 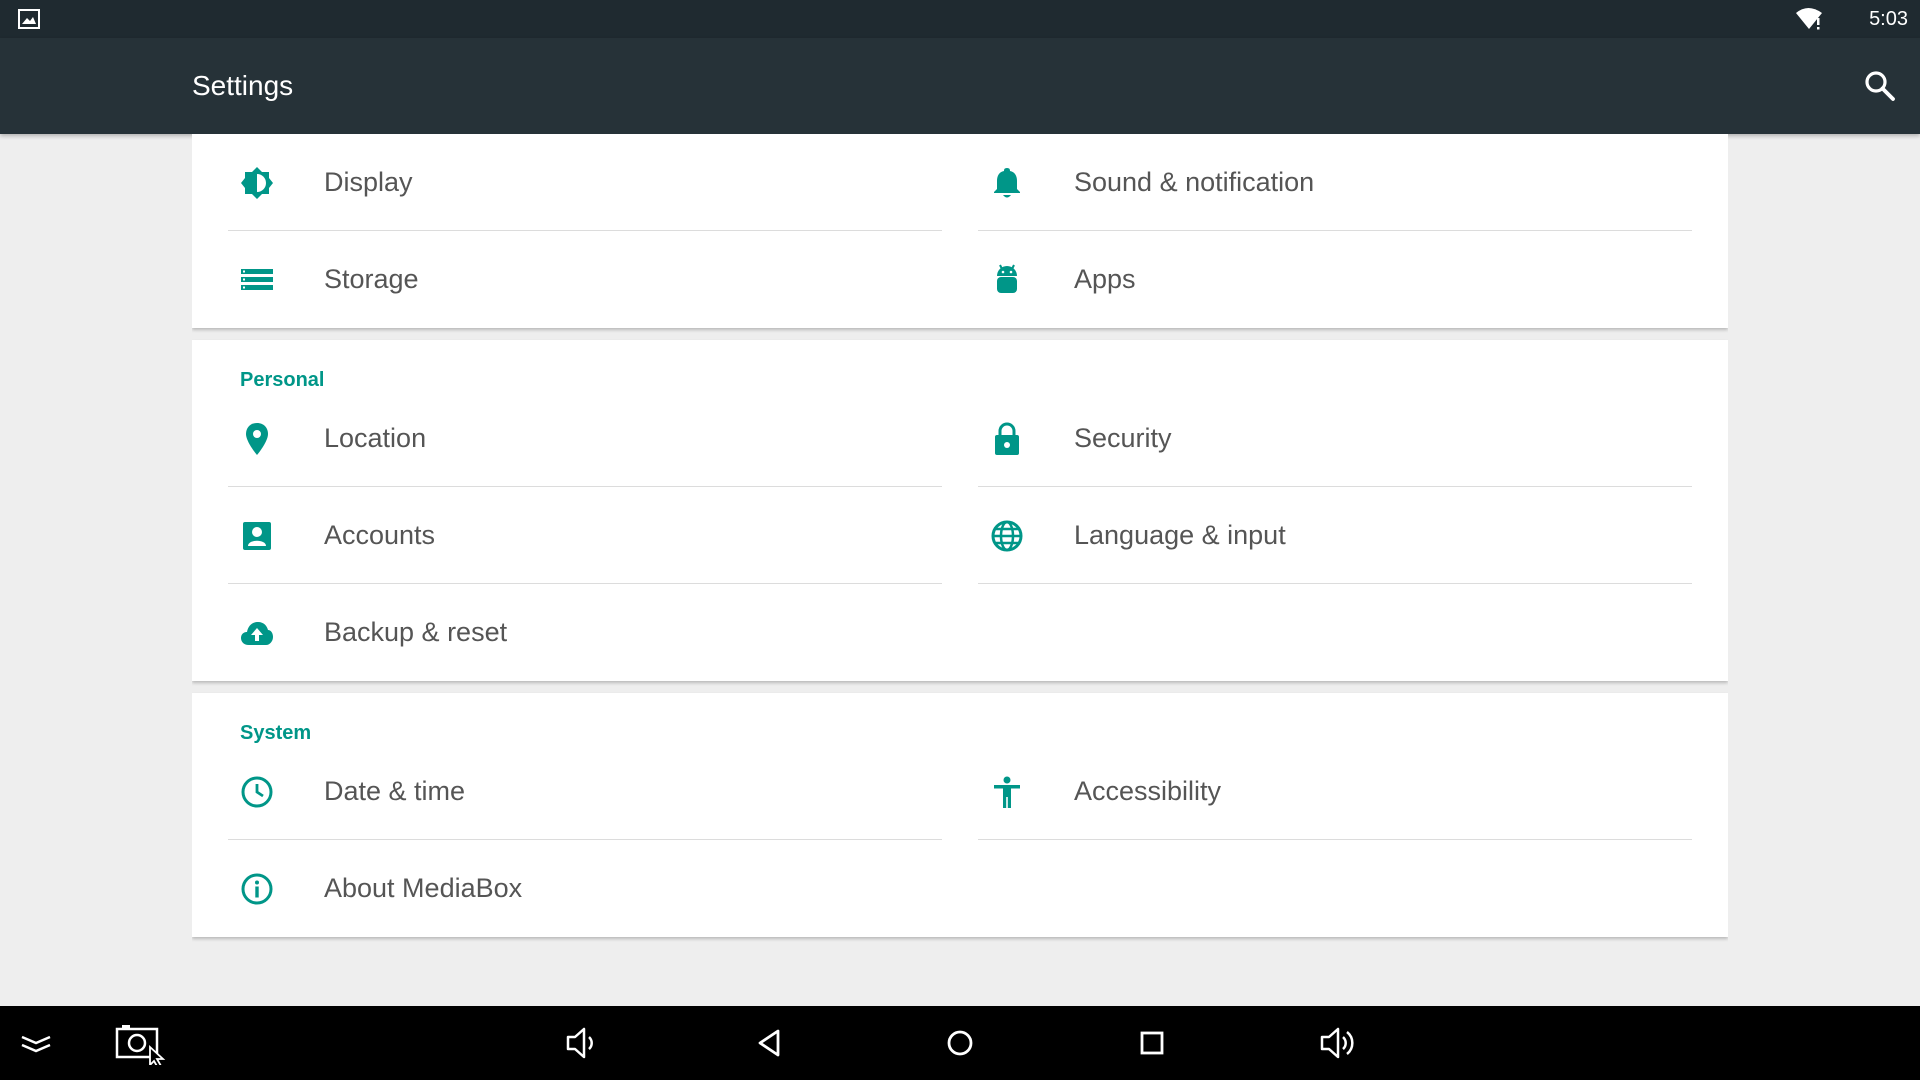 I want to click on home-icon, so click(x=960, y=1043).